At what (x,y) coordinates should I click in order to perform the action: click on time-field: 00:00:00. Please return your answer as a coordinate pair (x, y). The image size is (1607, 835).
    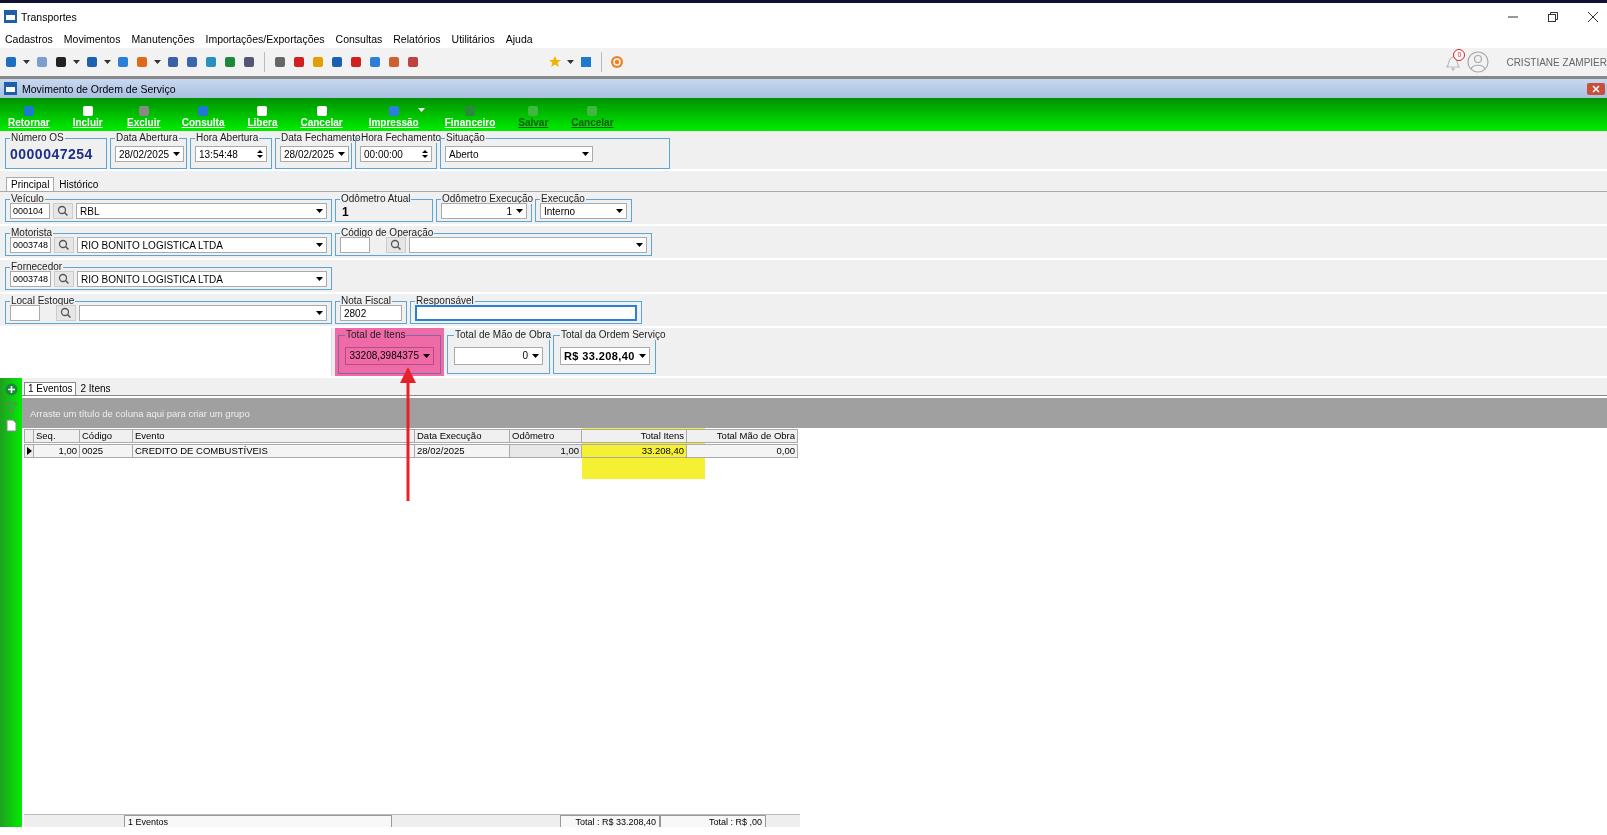
    Looking at the image, I should click on (396, 154).